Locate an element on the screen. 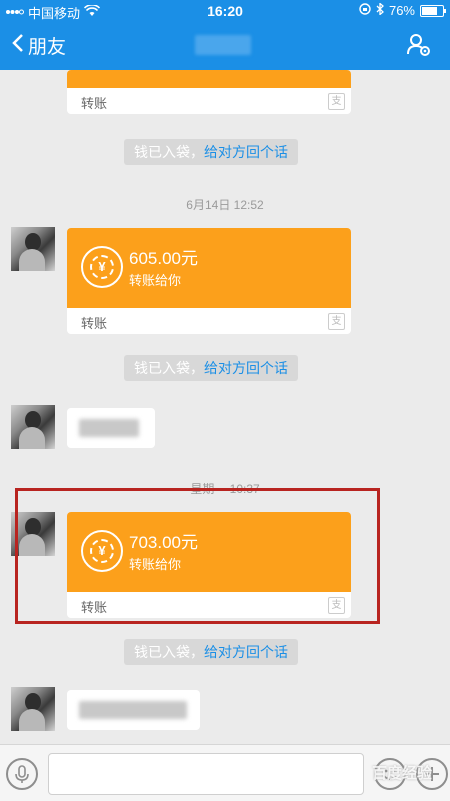 The width and height of the screenshot is (450, 801). battery-level is located at coordinates (430, 10).